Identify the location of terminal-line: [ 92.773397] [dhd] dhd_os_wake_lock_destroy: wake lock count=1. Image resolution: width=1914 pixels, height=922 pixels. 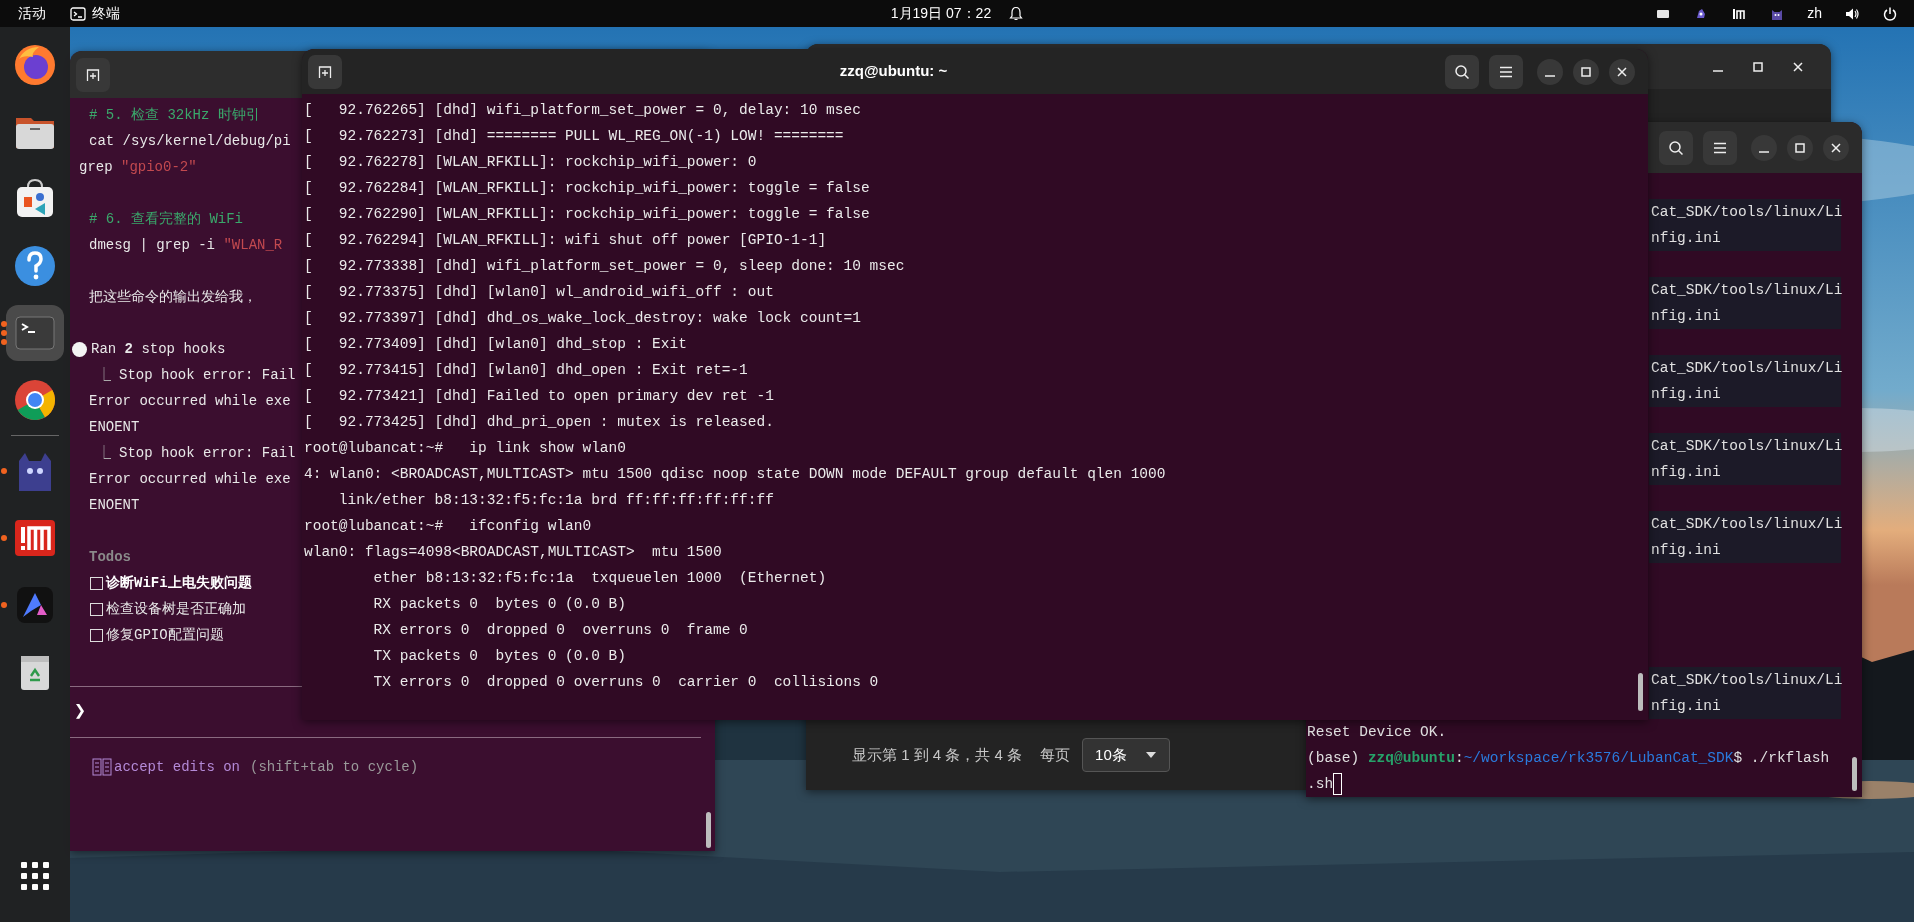
(582, 318).